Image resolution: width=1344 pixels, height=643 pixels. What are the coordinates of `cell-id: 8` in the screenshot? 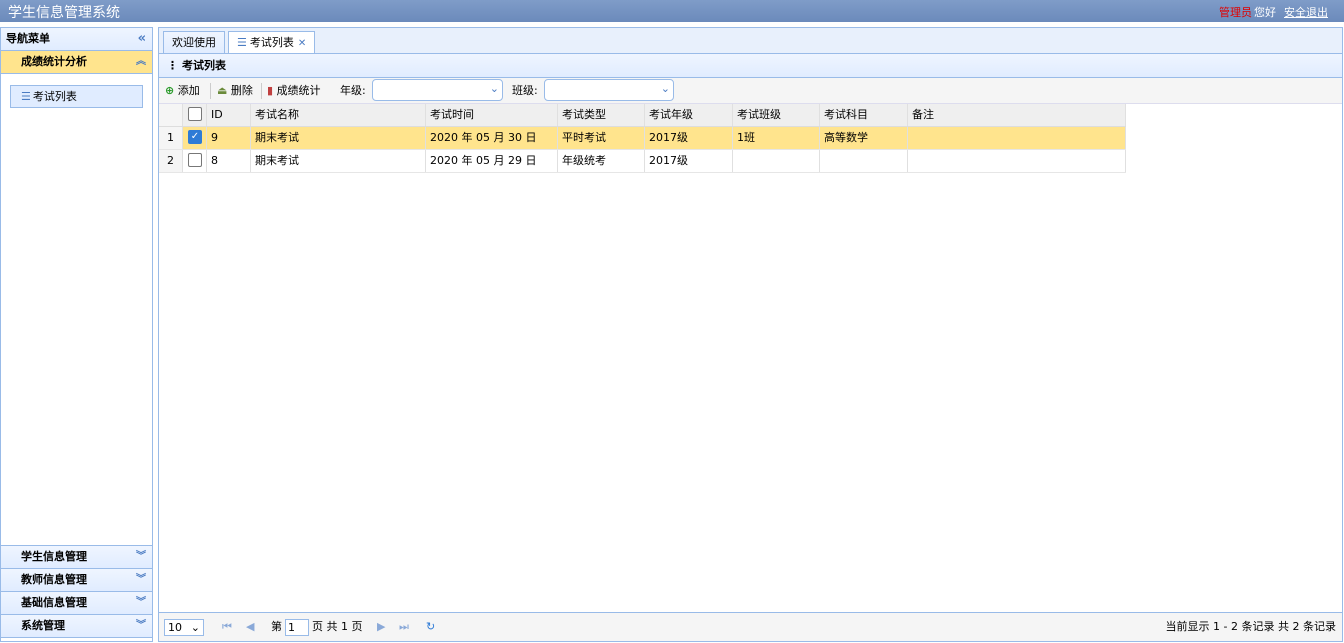 It's located at (229, 161).